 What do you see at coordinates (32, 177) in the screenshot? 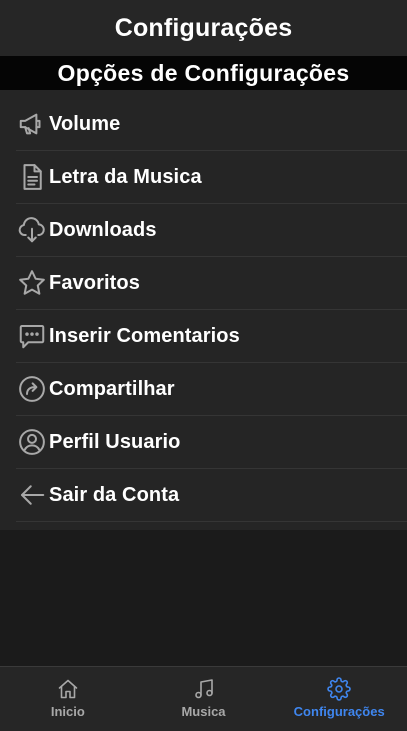
I see `document-icon` at bounding box center [32, 177].